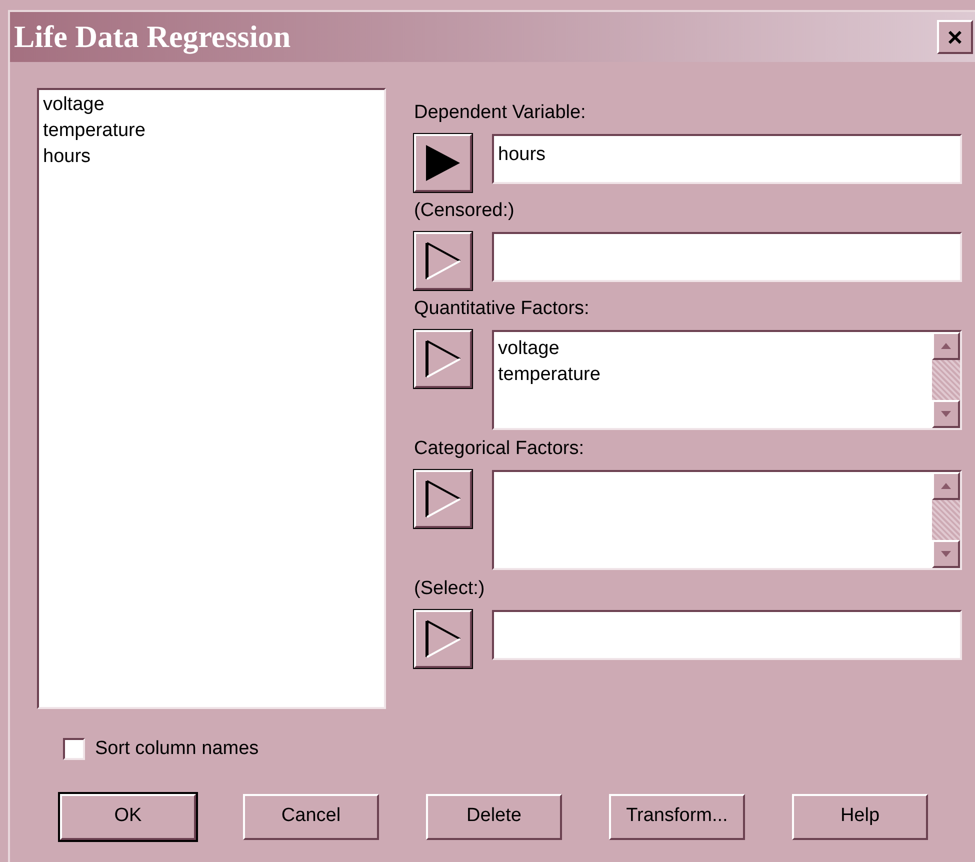 This screenshot has width=975, height=862. What do you see at coordinates (465, 211) in the screenshot?
I see `field-label: (Censored:)` at bounding box center [465, 211].